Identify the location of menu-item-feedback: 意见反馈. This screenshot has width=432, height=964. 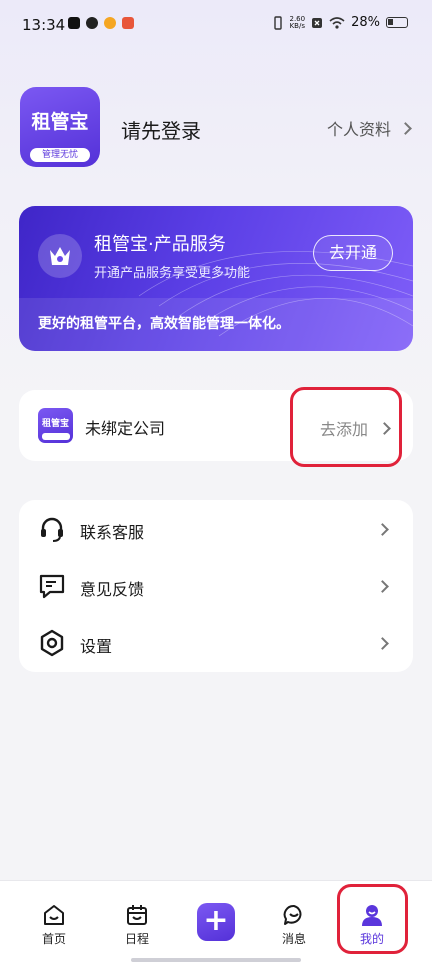
(216, 585).